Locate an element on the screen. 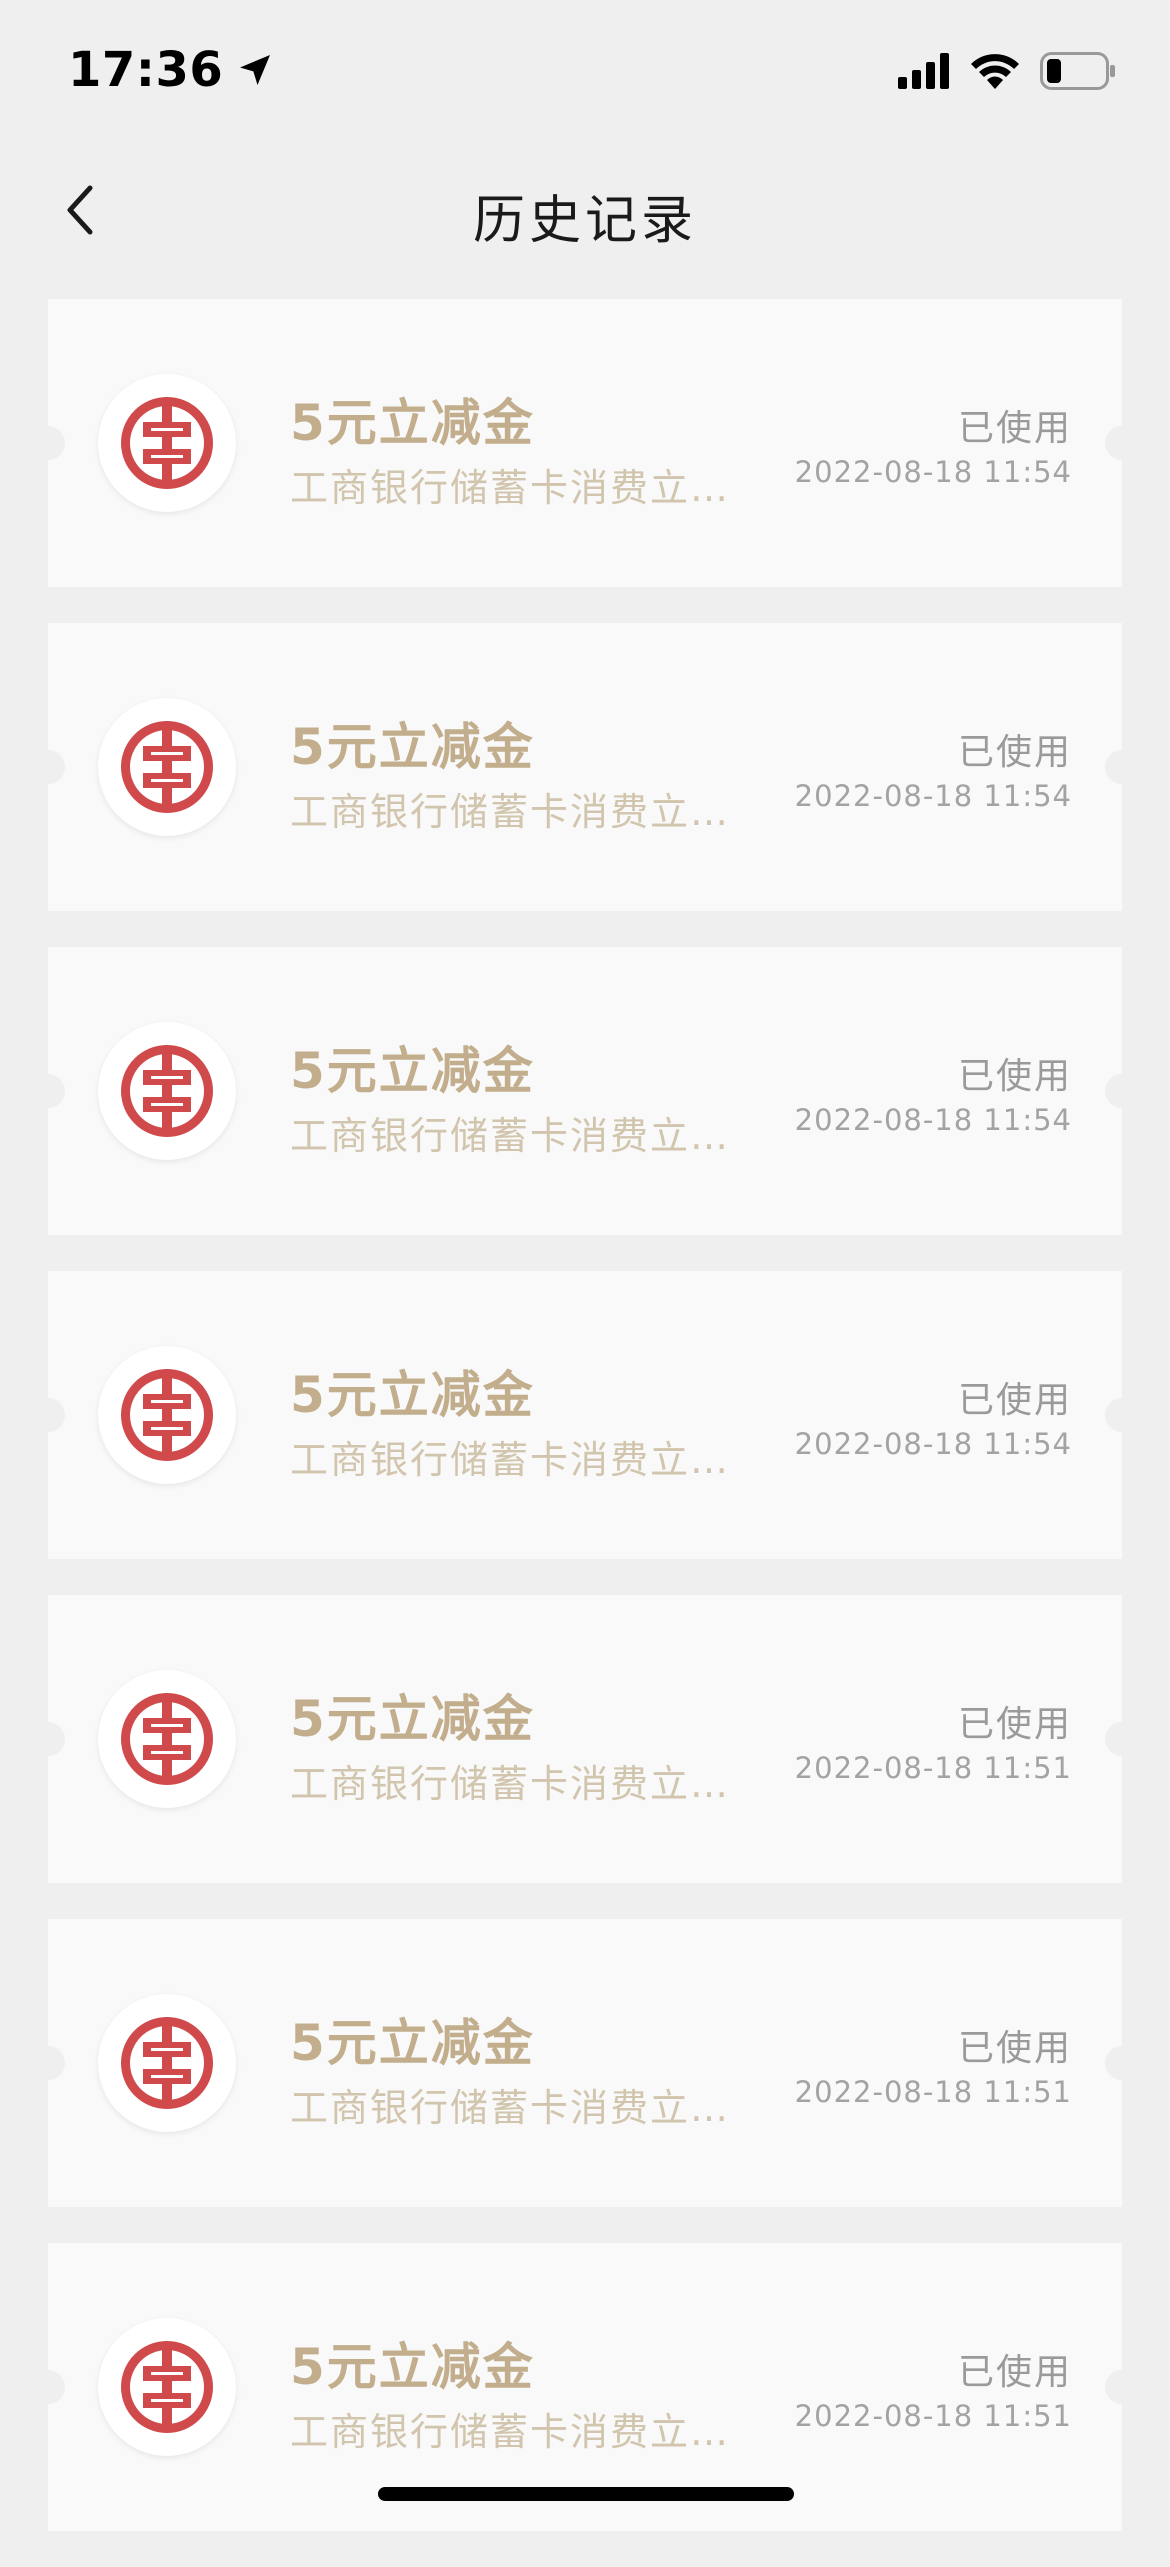  status-time: 17:36 is located at coordinates (171, 70).